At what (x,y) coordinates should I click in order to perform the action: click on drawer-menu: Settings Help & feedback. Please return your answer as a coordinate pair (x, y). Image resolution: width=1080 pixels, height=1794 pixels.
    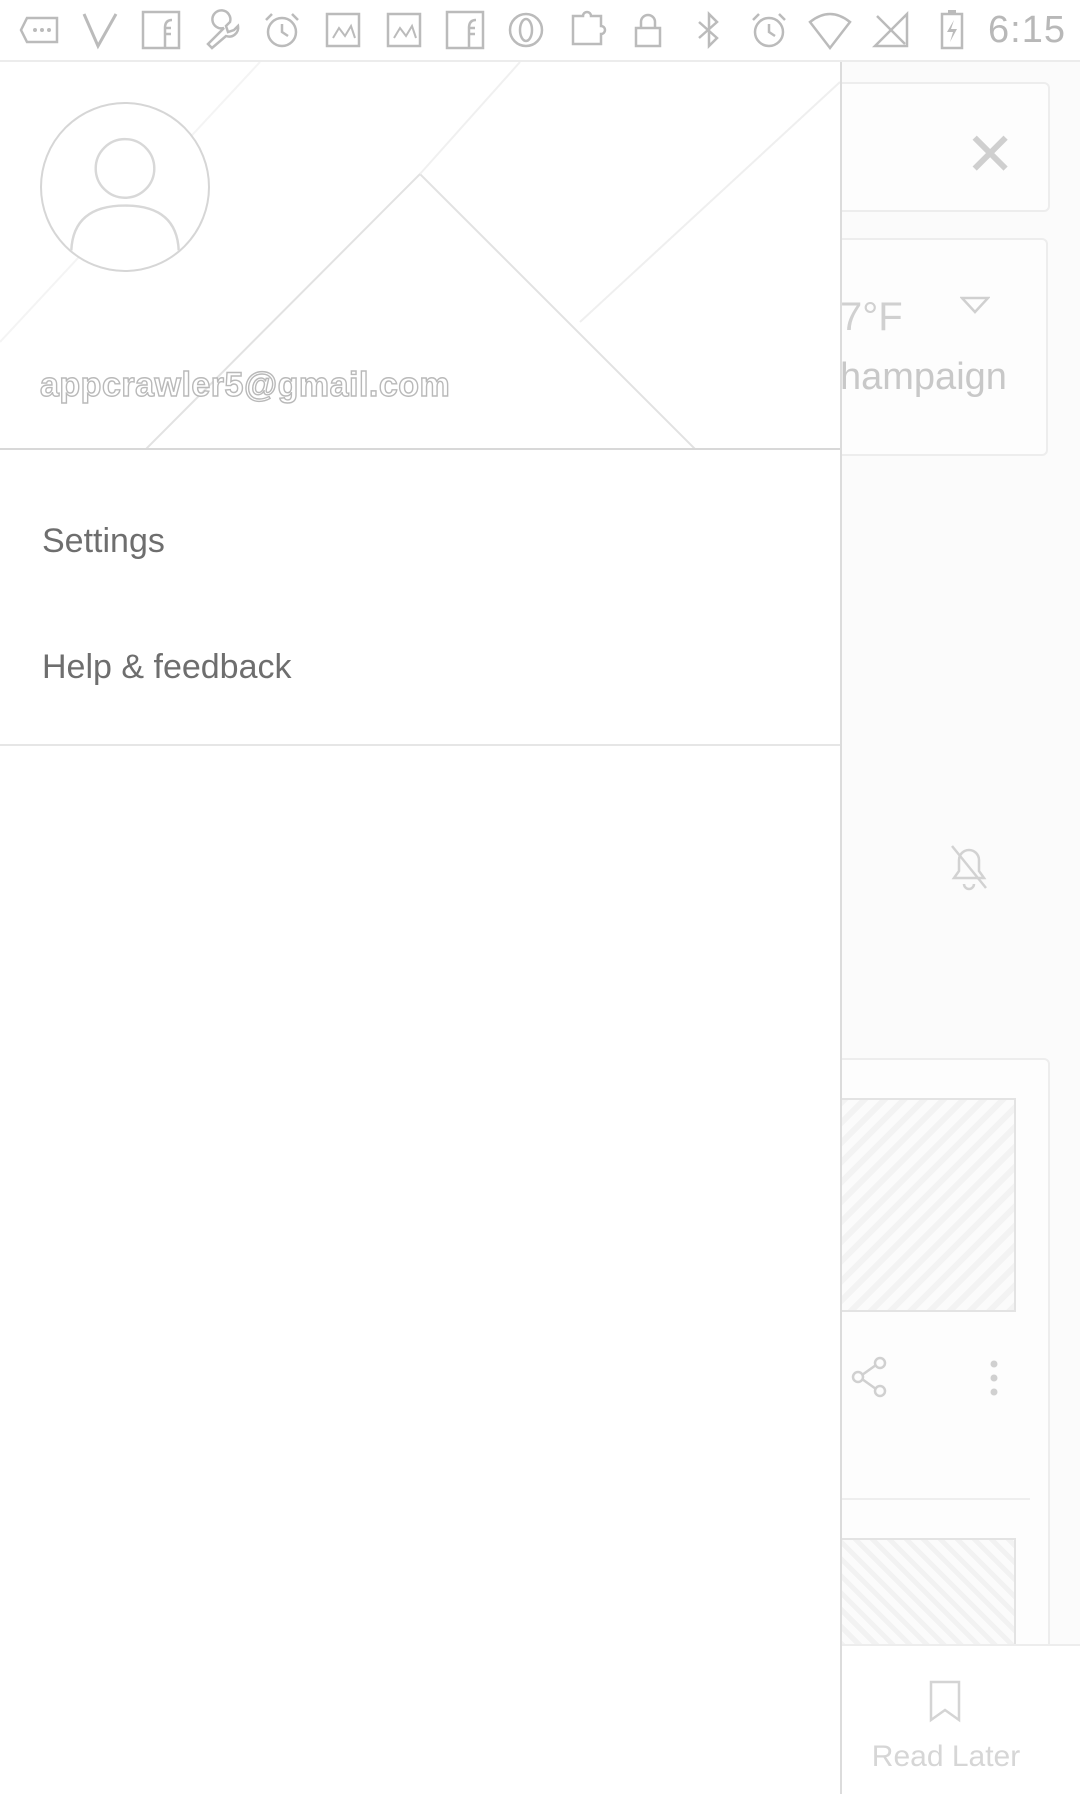
    Looking at the image, I should click on (420, 598).